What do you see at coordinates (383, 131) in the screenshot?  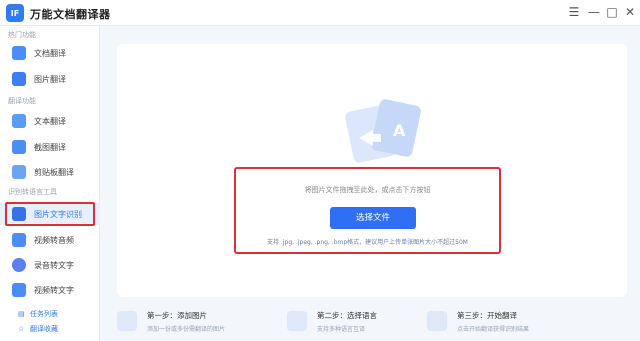 I see `translate-illustration-icon: A` at bounding box center [383, 131].